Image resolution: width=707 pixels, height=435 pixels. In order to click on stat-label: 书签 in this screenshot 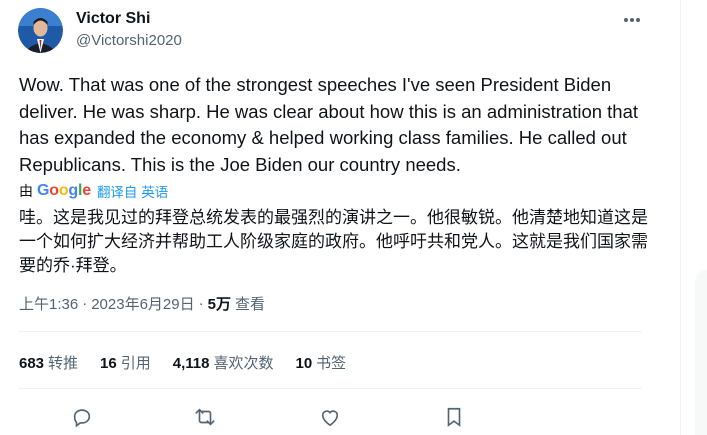, I will do `click(331, 363)`.